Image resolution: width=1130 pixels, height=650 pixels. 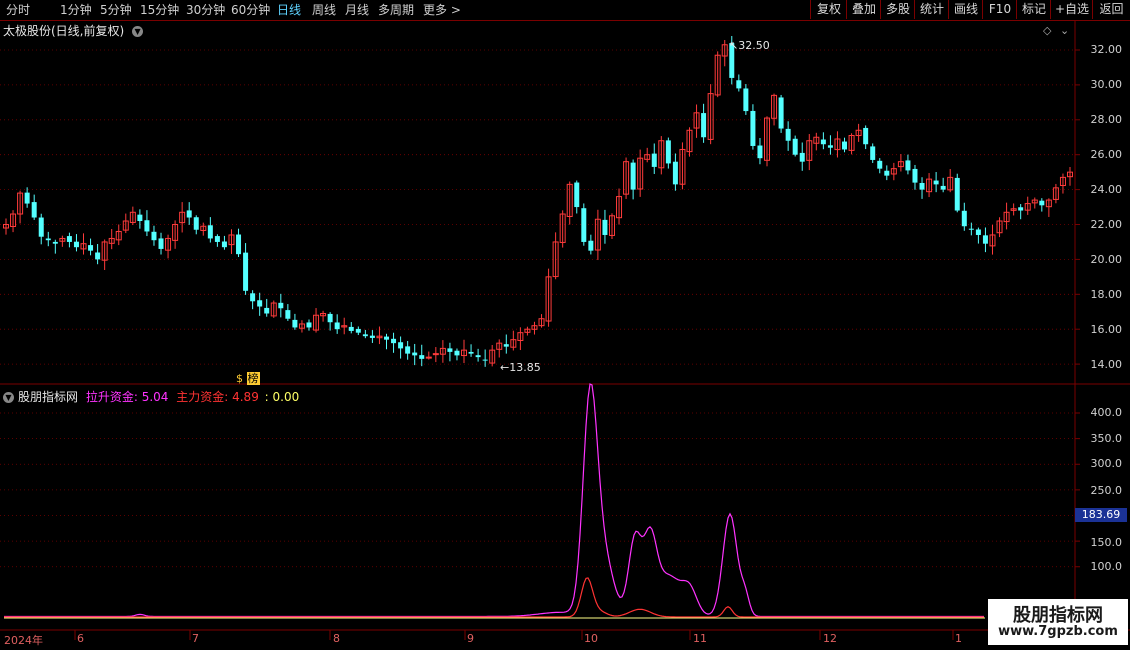 I want to click on ind-y-tick-label: 400.0, so click(x=1106, y=412).